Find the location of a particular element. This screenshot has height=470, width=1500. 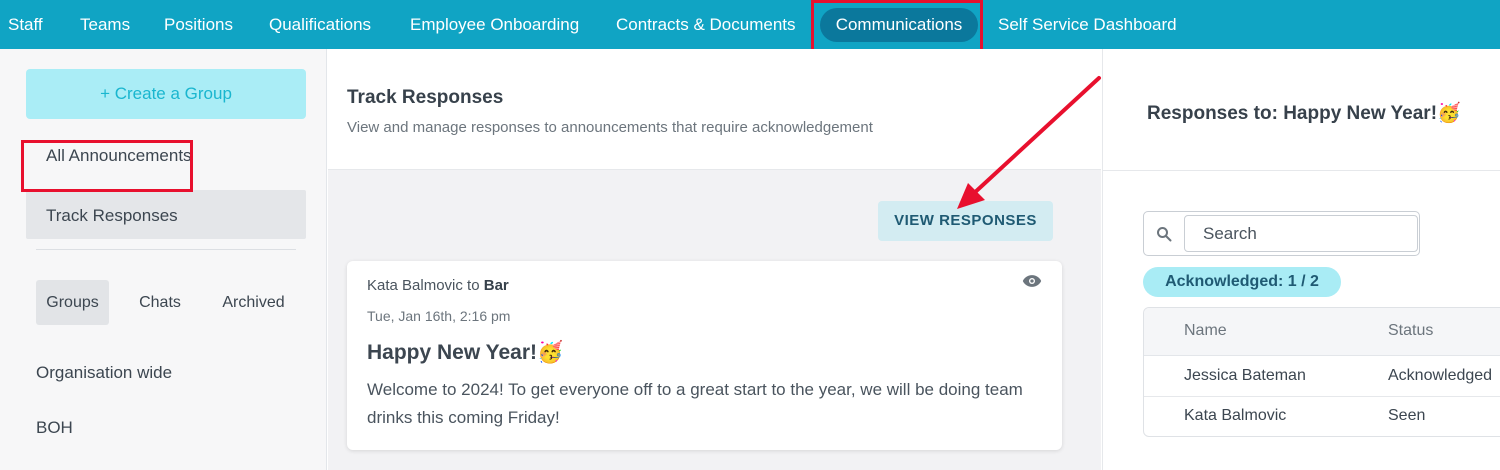

table-header: Name Status is located at coordinates (1322, 332).